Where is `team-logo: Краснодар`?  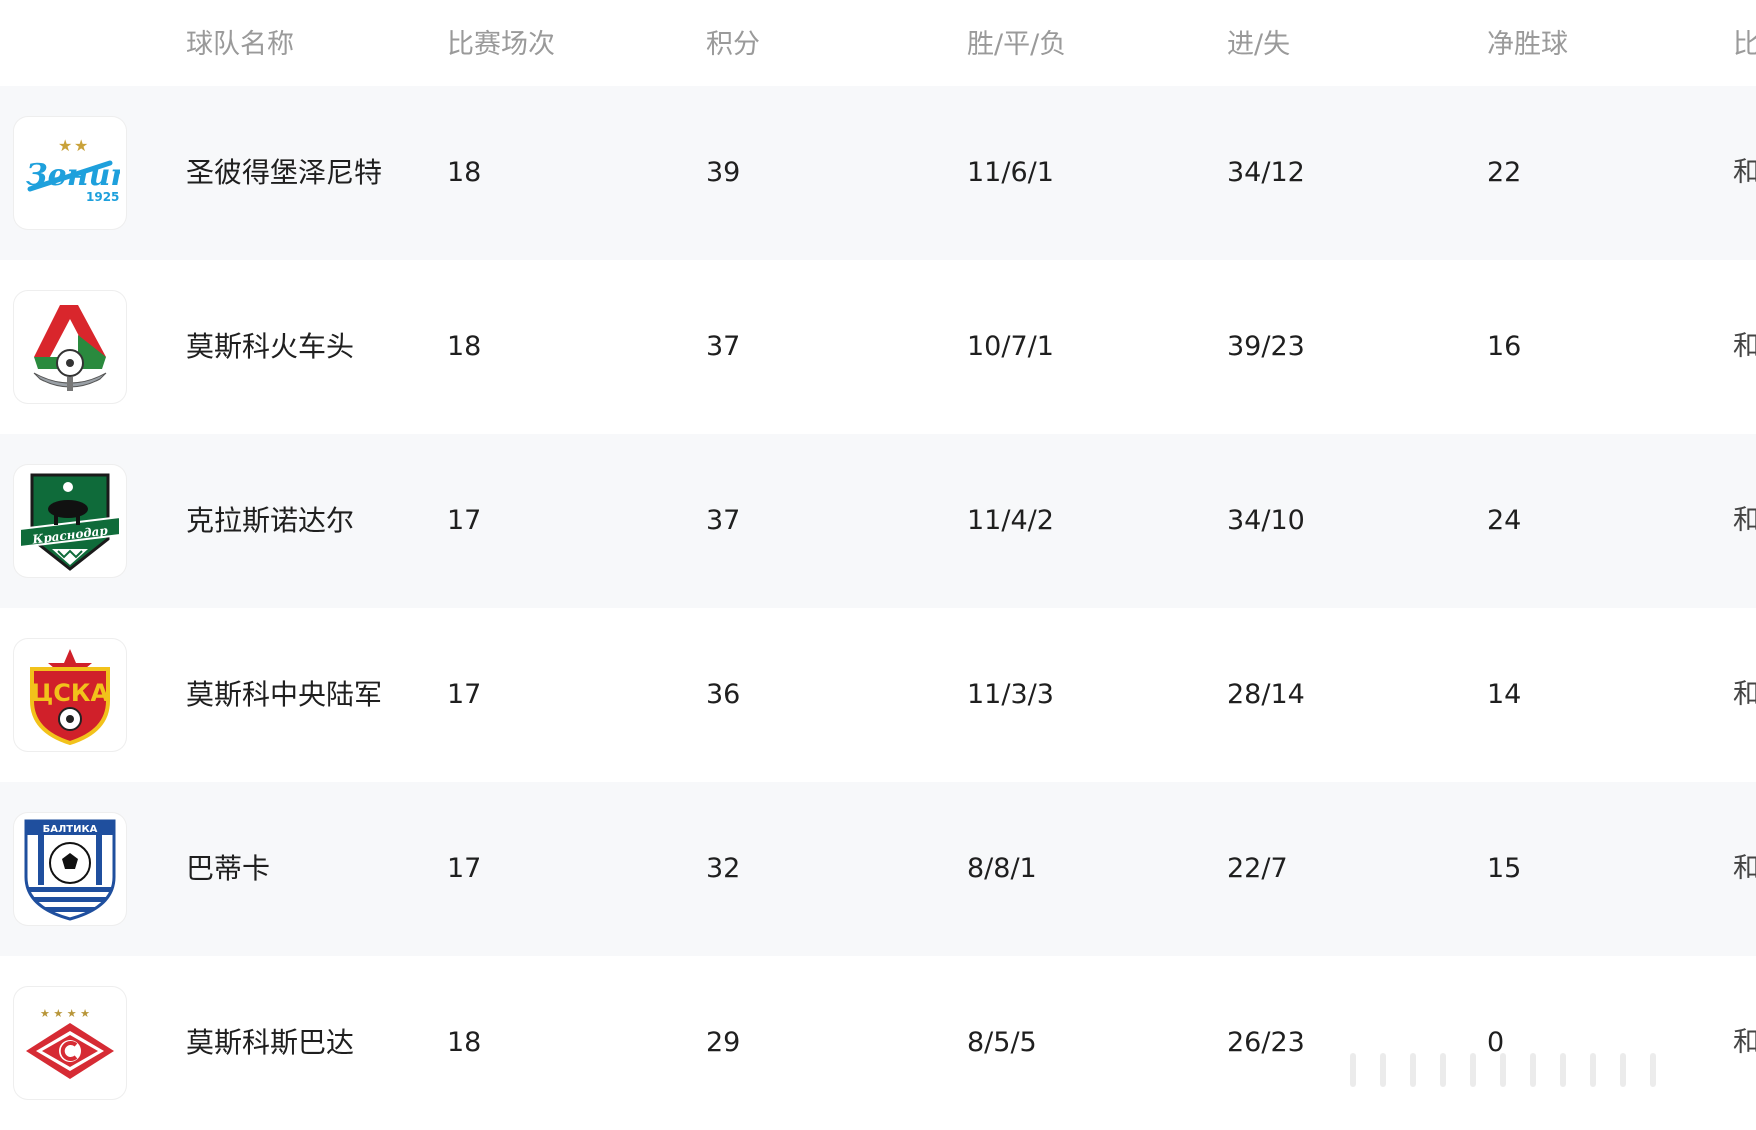
team-logo: Краснодар is located at coordinates (70, 521).